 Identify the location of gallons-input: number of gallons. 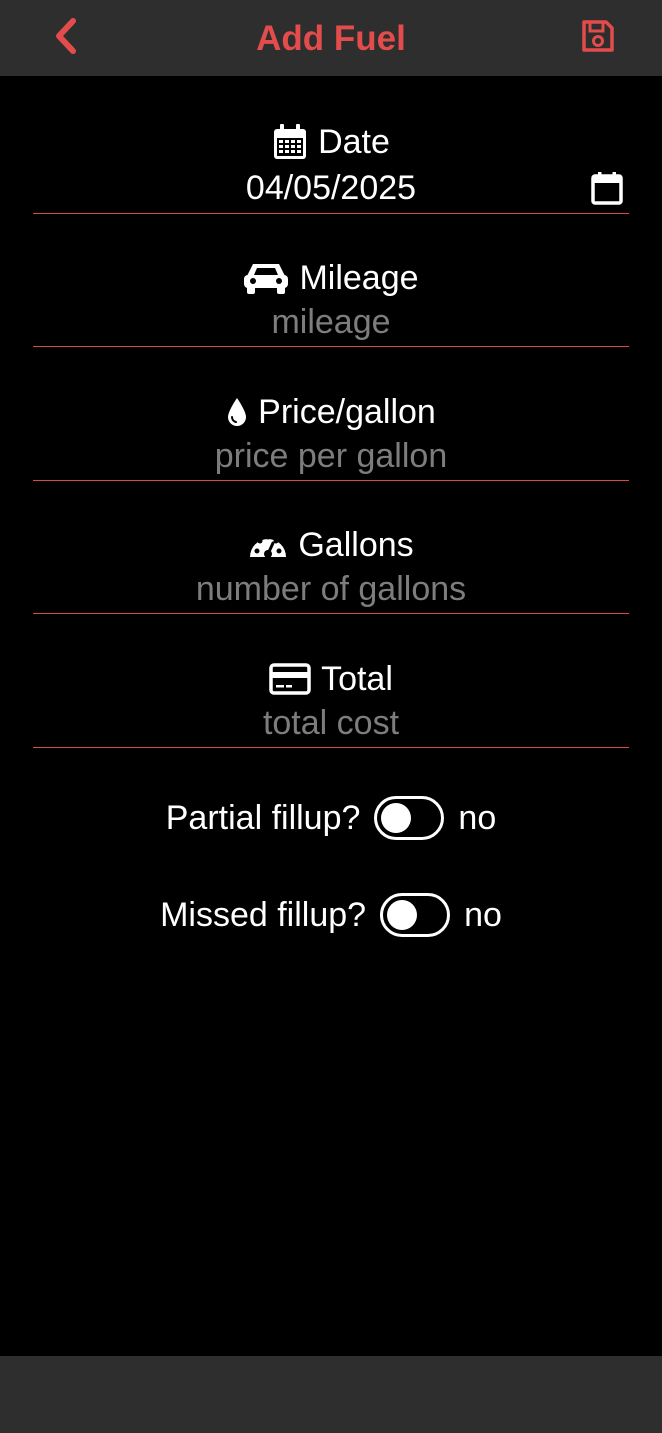
(331, 591).